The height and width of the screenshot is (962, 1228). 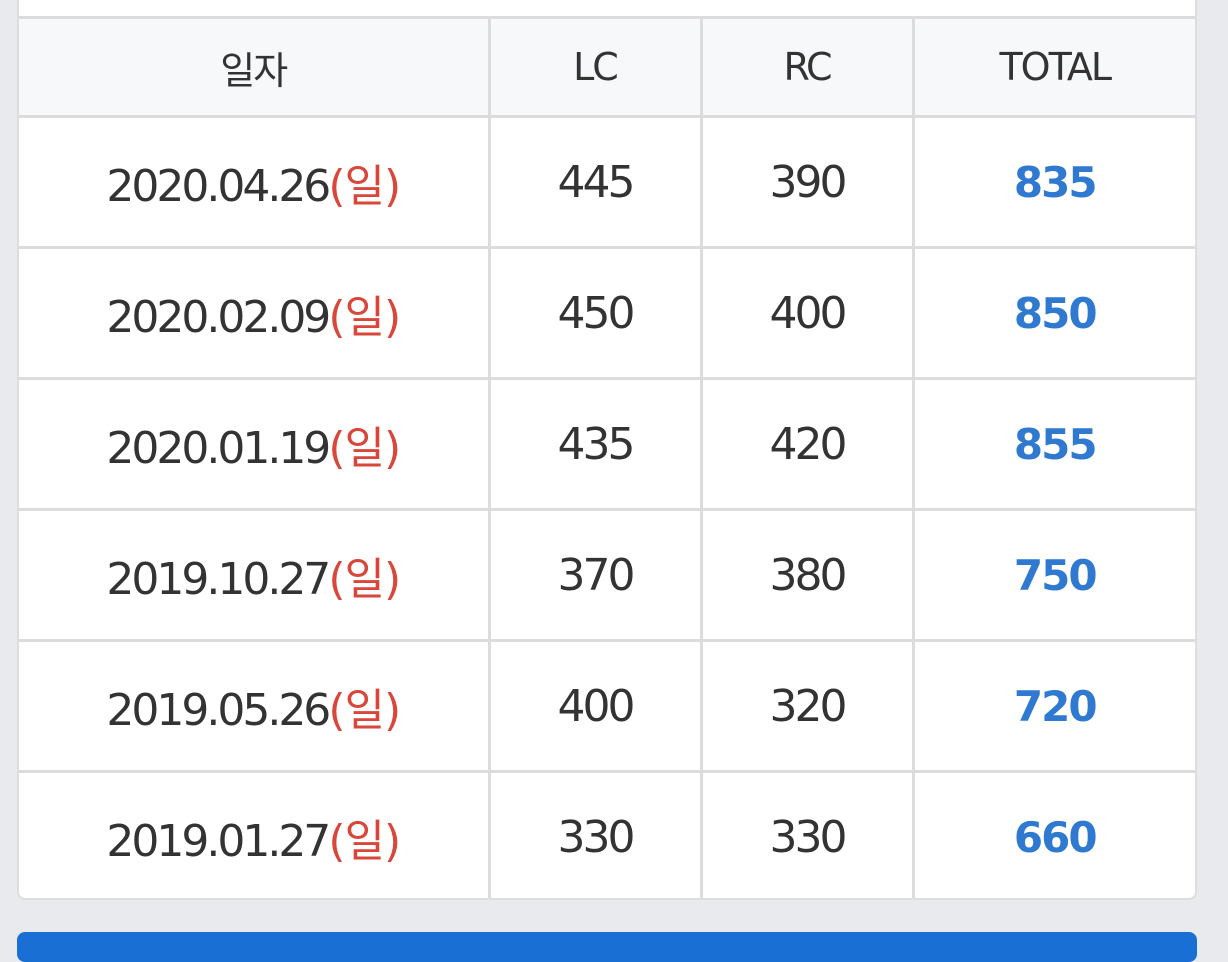 I want to click on total-score: 720, so click(x=1053, y=706).